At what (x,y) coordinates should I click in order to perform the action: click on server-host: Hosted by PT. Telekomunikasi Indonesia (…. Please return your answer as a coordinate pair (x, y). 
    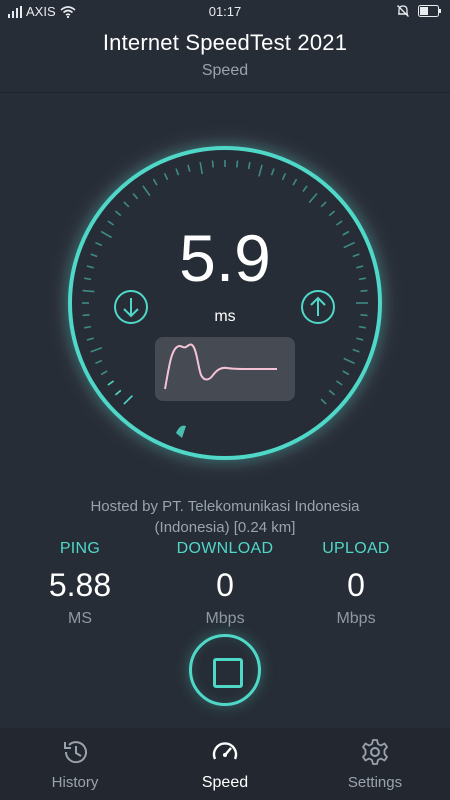
    Looking at the image, I should click on (225, 517).